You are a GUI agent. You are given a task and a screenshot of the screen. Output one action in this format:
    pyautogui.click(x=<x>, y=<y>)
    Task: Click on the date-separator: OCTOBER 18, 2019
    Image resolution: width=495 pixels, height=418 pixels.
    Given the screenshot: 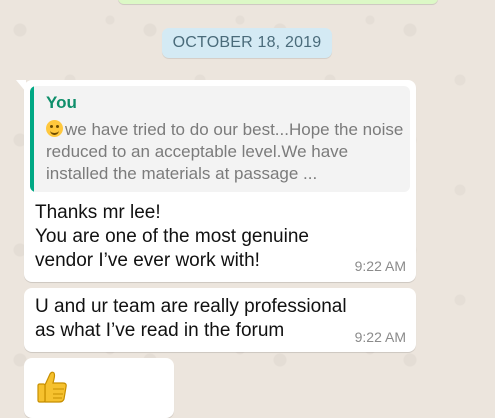 What is the action you would take?
    pyautogui.click(x=247, y=43)
    